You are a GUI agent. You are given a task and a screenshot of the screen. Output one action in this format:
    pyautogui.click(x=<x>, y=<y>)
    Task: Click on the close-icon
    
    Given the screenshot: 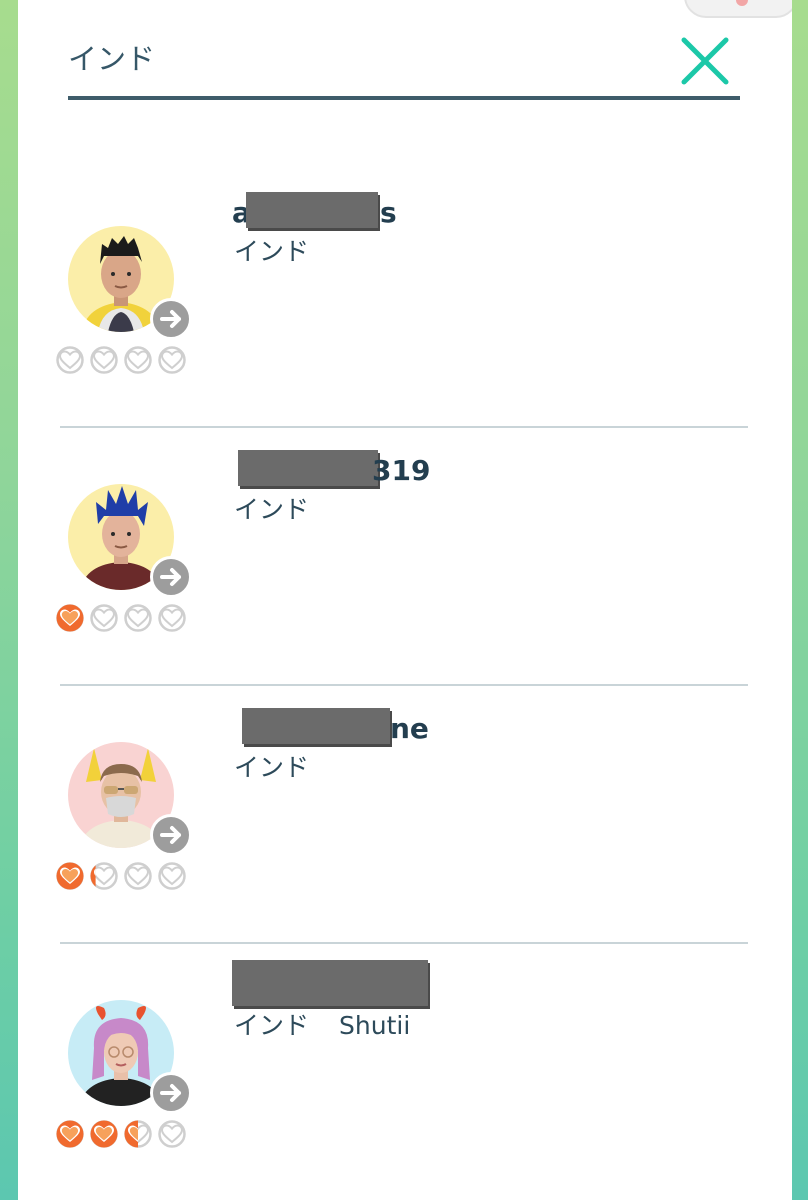 What is the action you would take?
    pyautogui.click(x=705, y=61)
    